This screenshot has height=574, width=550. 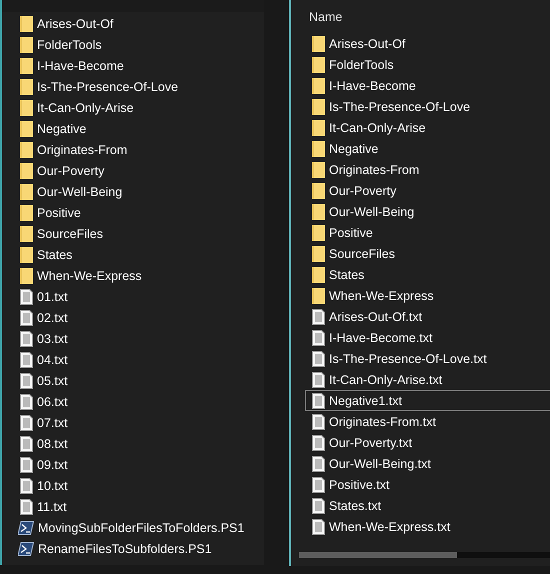 What do you see at coordinates (142, 317) in the screenshot?
I see `file-item: 02.txt` at bounding box center [142, 317].